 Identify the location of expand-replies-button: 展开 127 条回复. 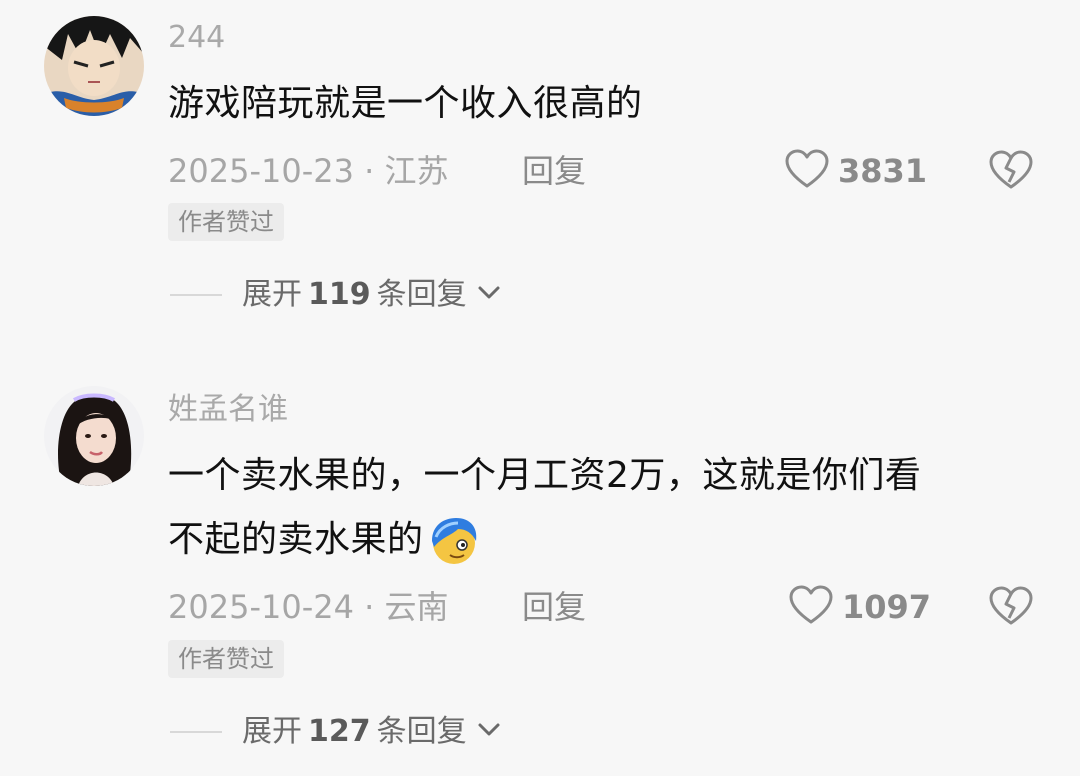
(335, 732).